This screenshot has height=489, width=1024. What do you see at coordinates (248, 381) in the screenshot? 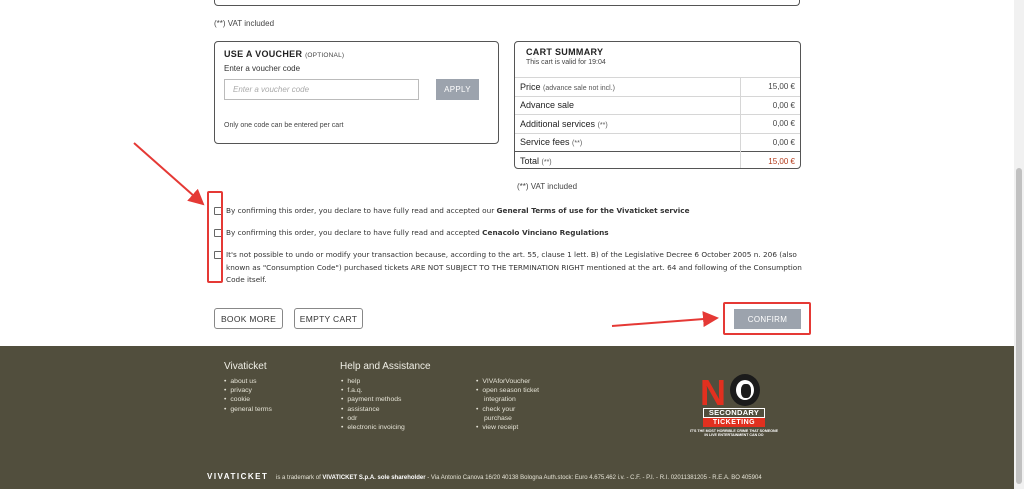
I see `footer-link-about-us: about us` at bounding box center [248, 381].